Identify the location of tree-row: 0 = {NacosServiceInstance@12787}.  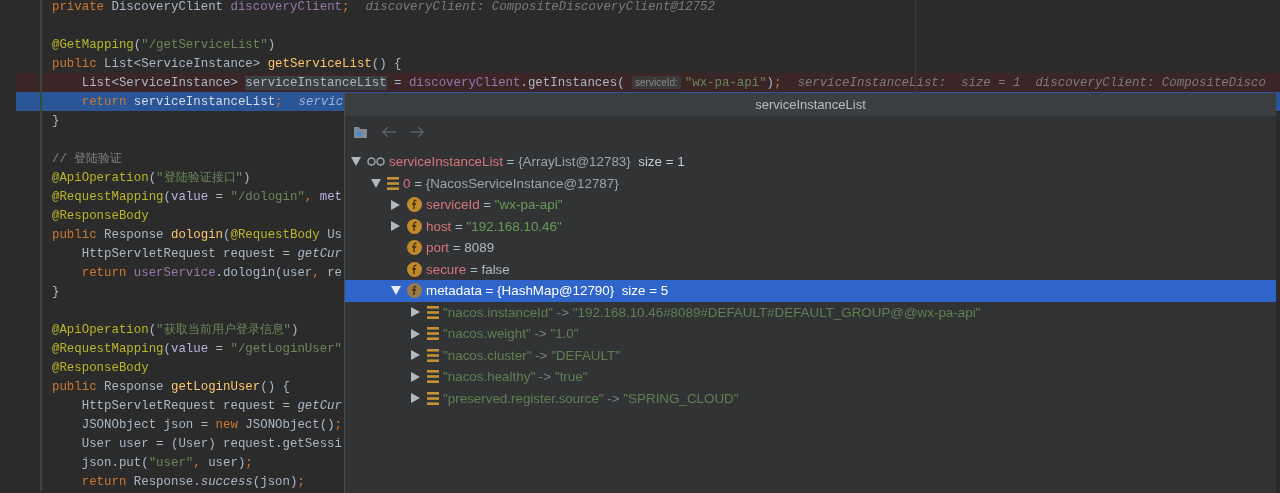
(810, 183).